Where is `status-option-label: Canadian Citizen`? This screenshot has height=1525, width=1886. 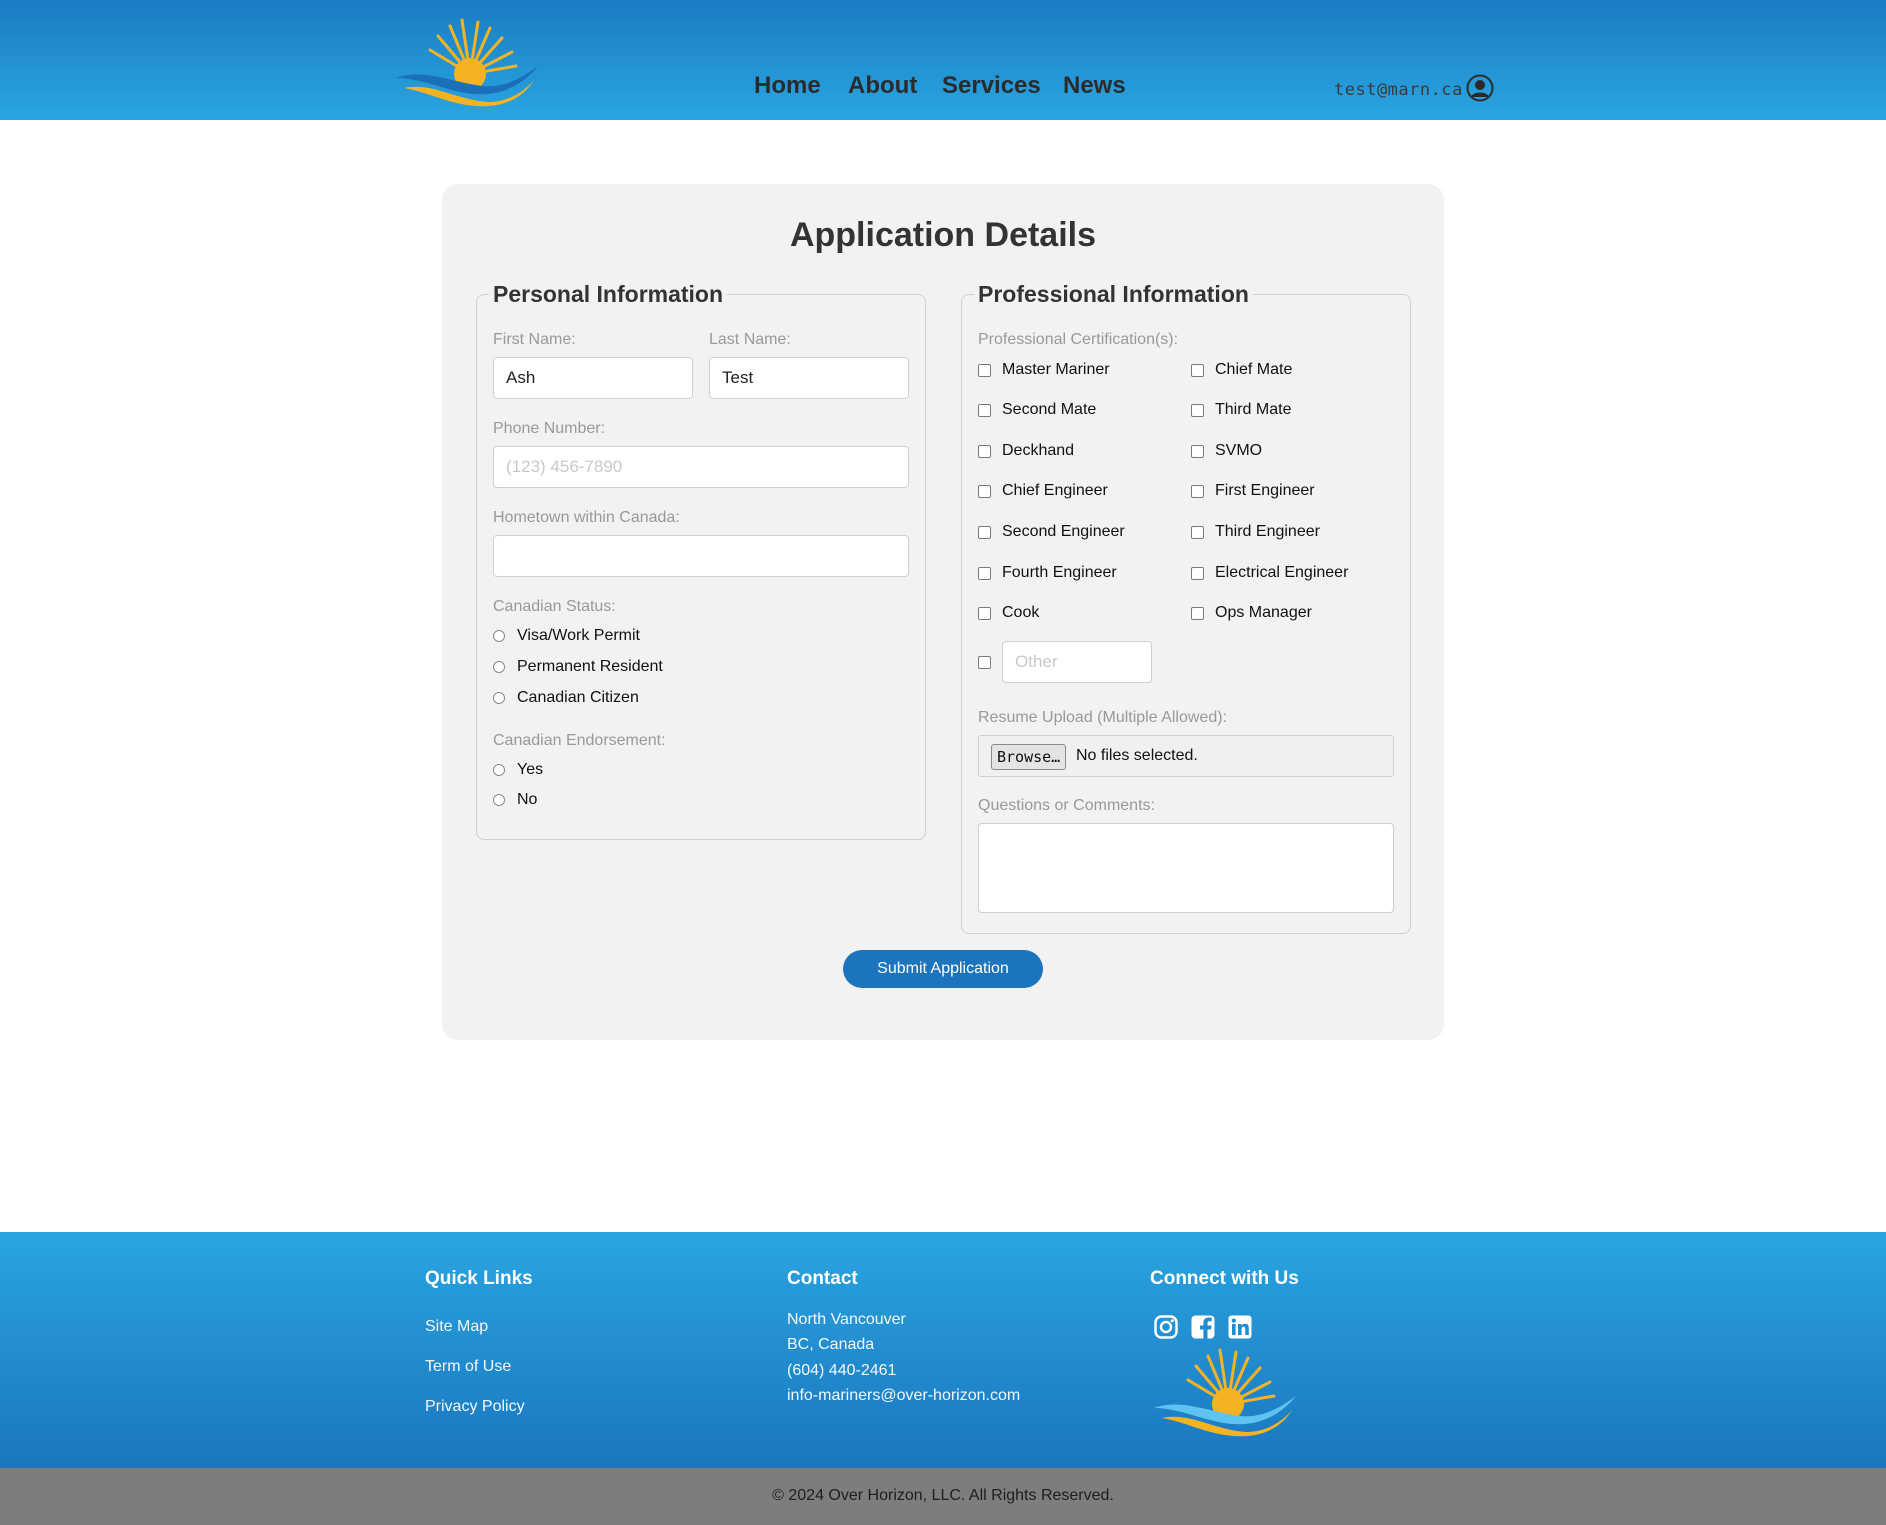 status-option-label: Canadian Citizen is located at coordinates (578, 697).